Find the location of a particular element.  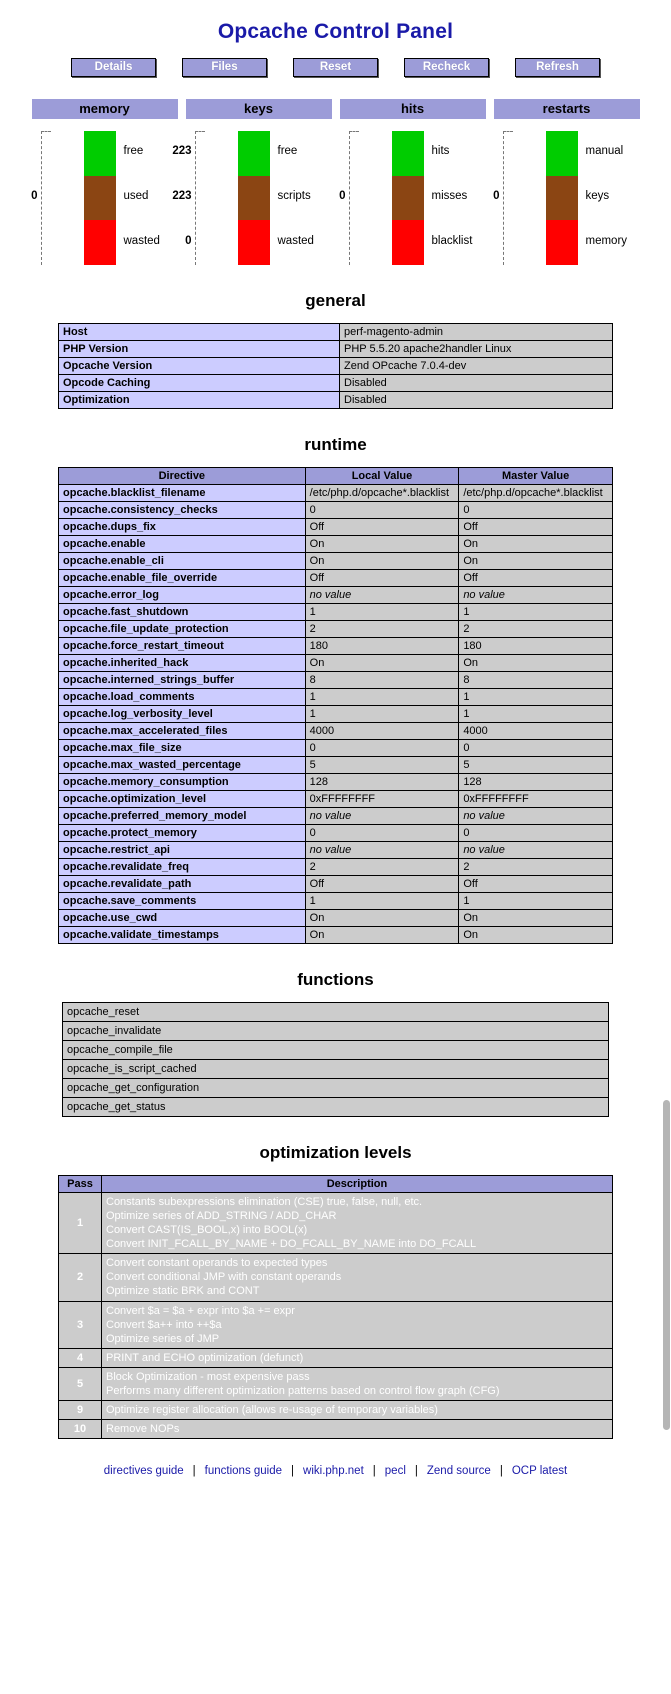

runtime-directive: opcache.inherited_hack is located at coordinates (182, 663).